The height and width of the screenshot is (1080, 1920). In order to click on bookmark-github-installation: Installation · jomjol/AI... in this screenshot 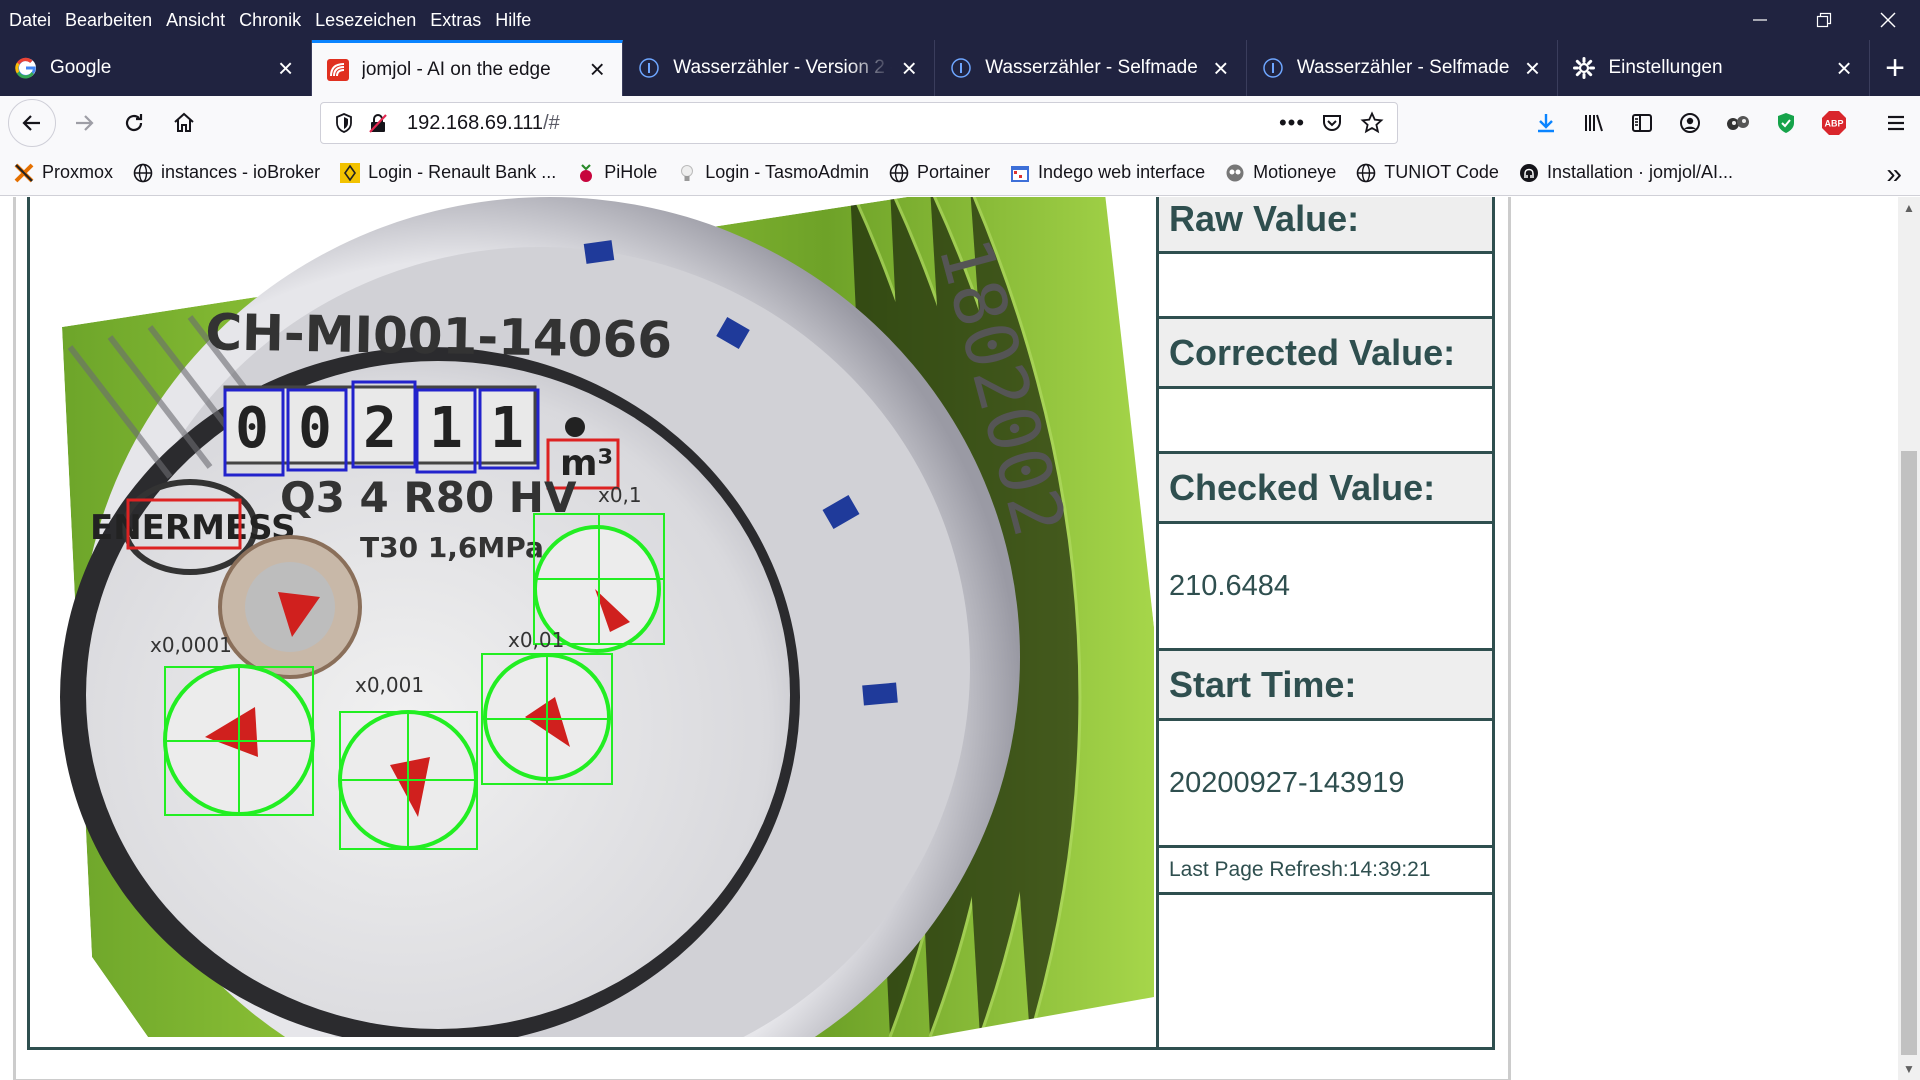, I will do `click(1626, 172)`.